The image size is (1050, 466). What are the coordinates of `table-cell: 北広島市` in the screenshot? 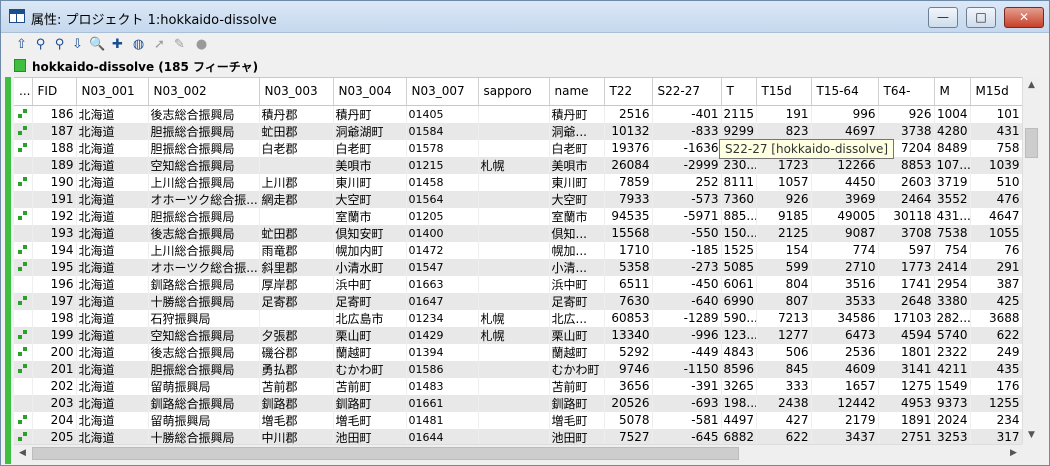 It's located at (370, 318).